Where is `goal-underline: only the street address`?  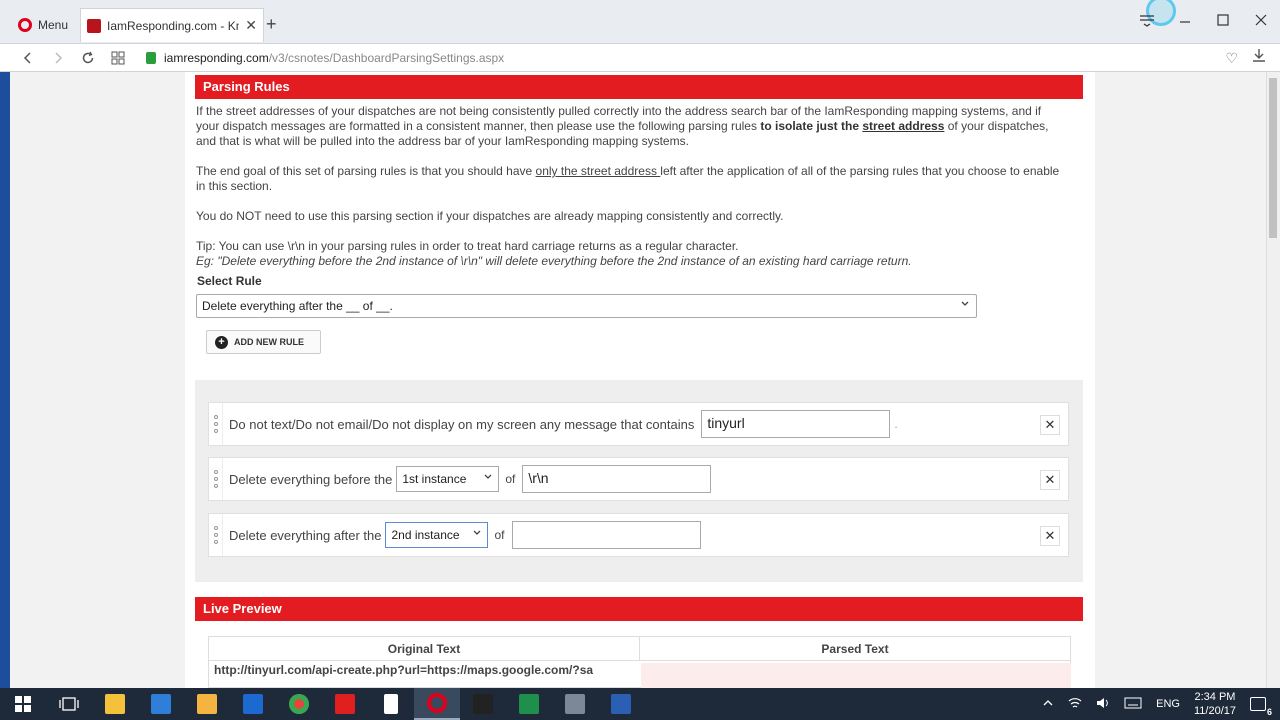
goal-underline: only the street address is located at coordinates (598, 171).